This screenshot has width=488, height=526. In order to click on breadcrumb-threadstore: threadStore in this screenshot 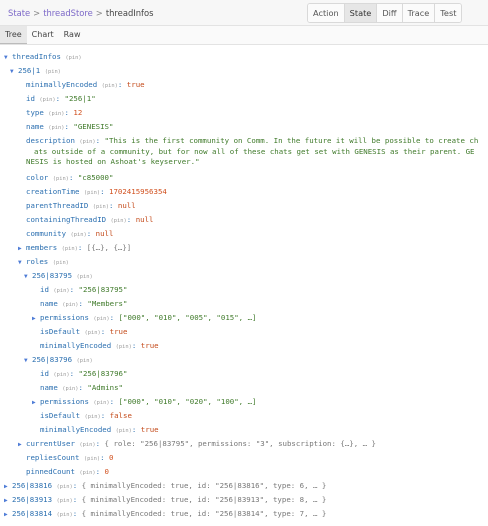, I will do `click(68, 13)`.